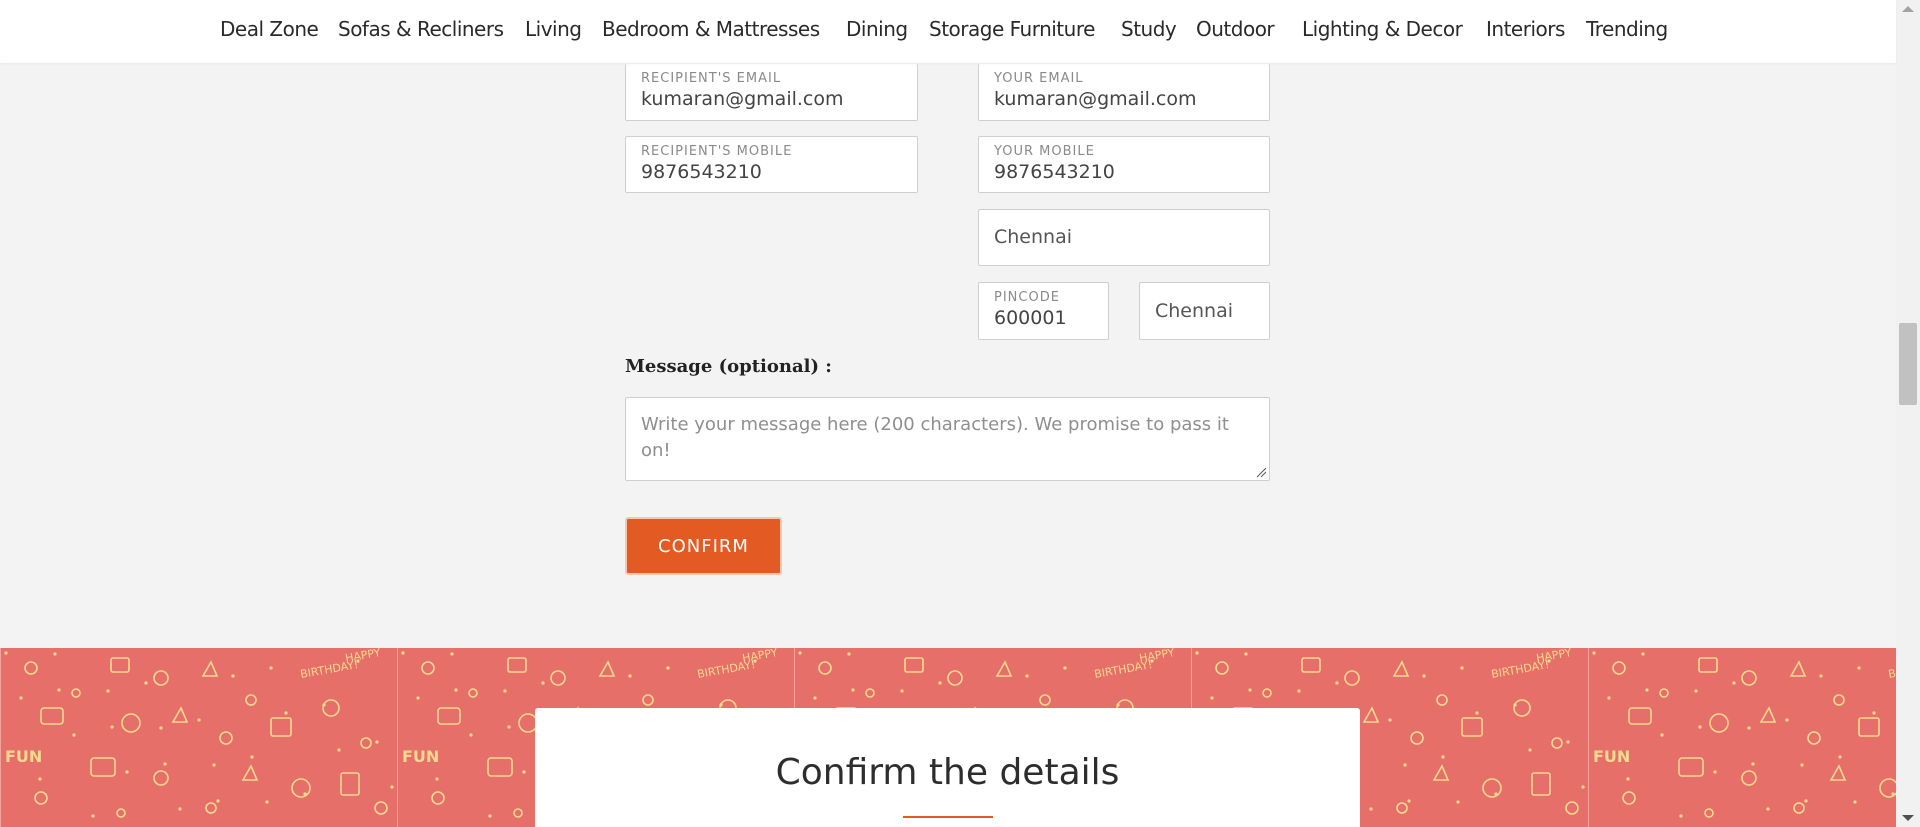 This screenshot has width=1920, height=827. I want to click on message-label: Message (optional) :, so click(728, 366).